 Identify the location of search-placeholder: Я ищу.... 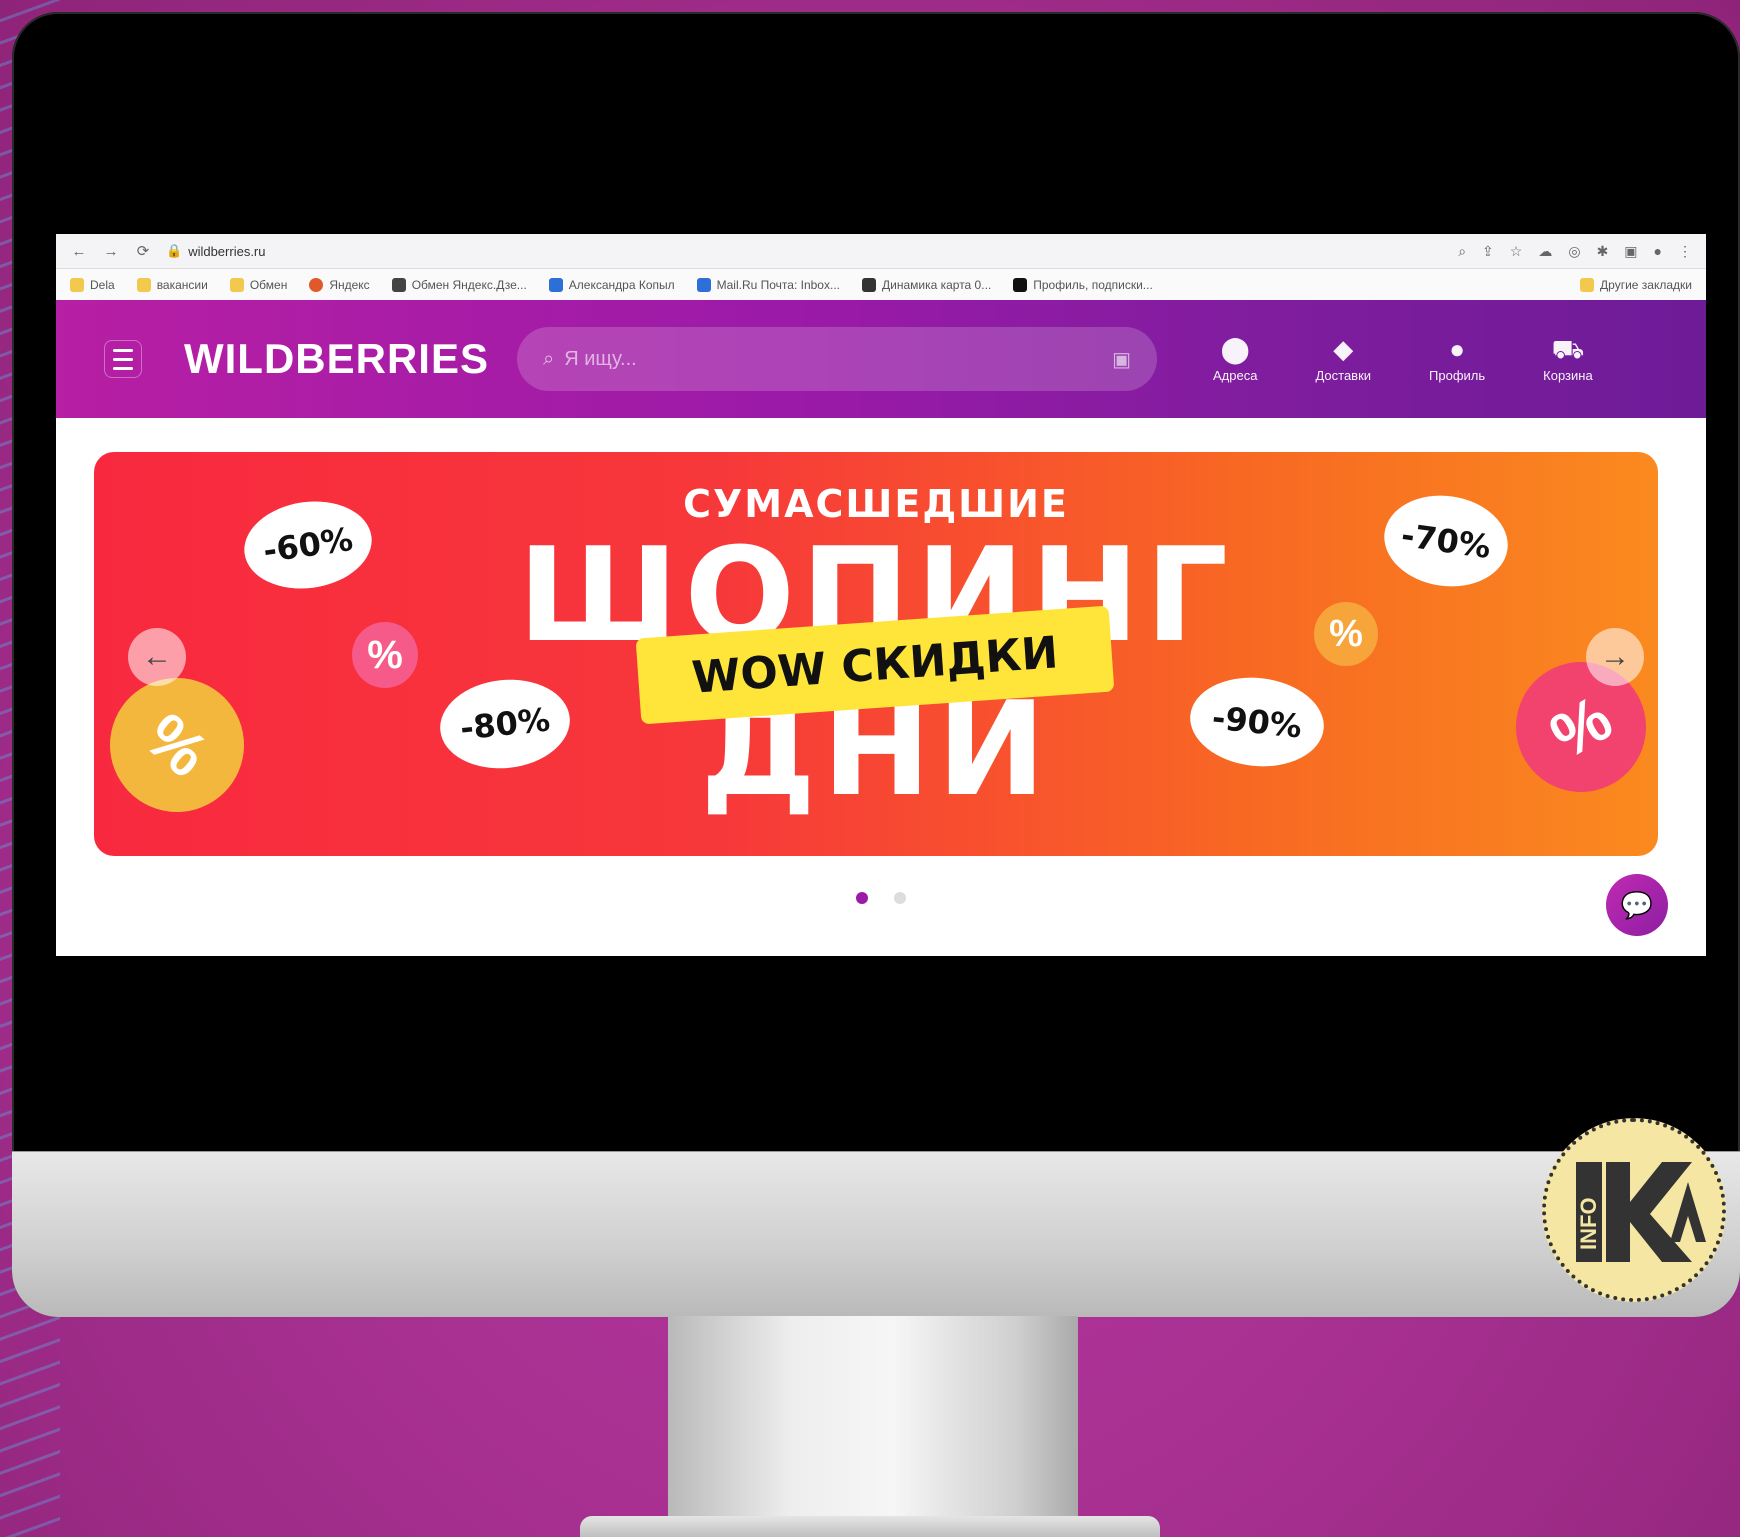
(600, 358).